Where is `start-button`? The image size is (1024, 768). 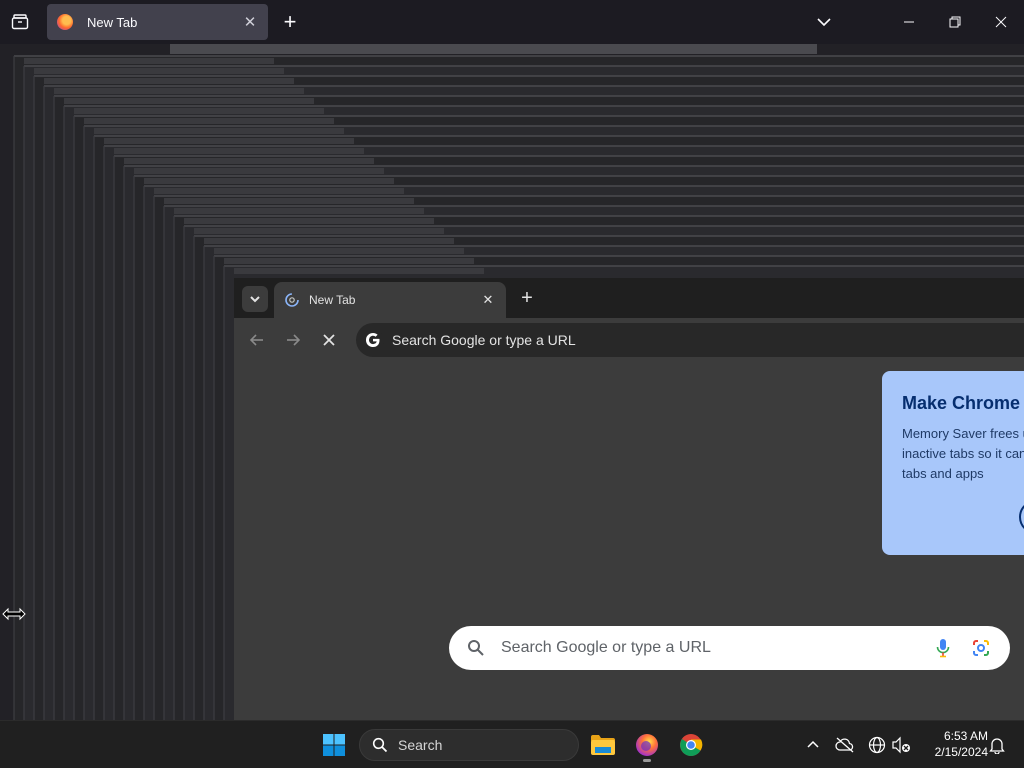 start-button is located at coordinates (334, 745).